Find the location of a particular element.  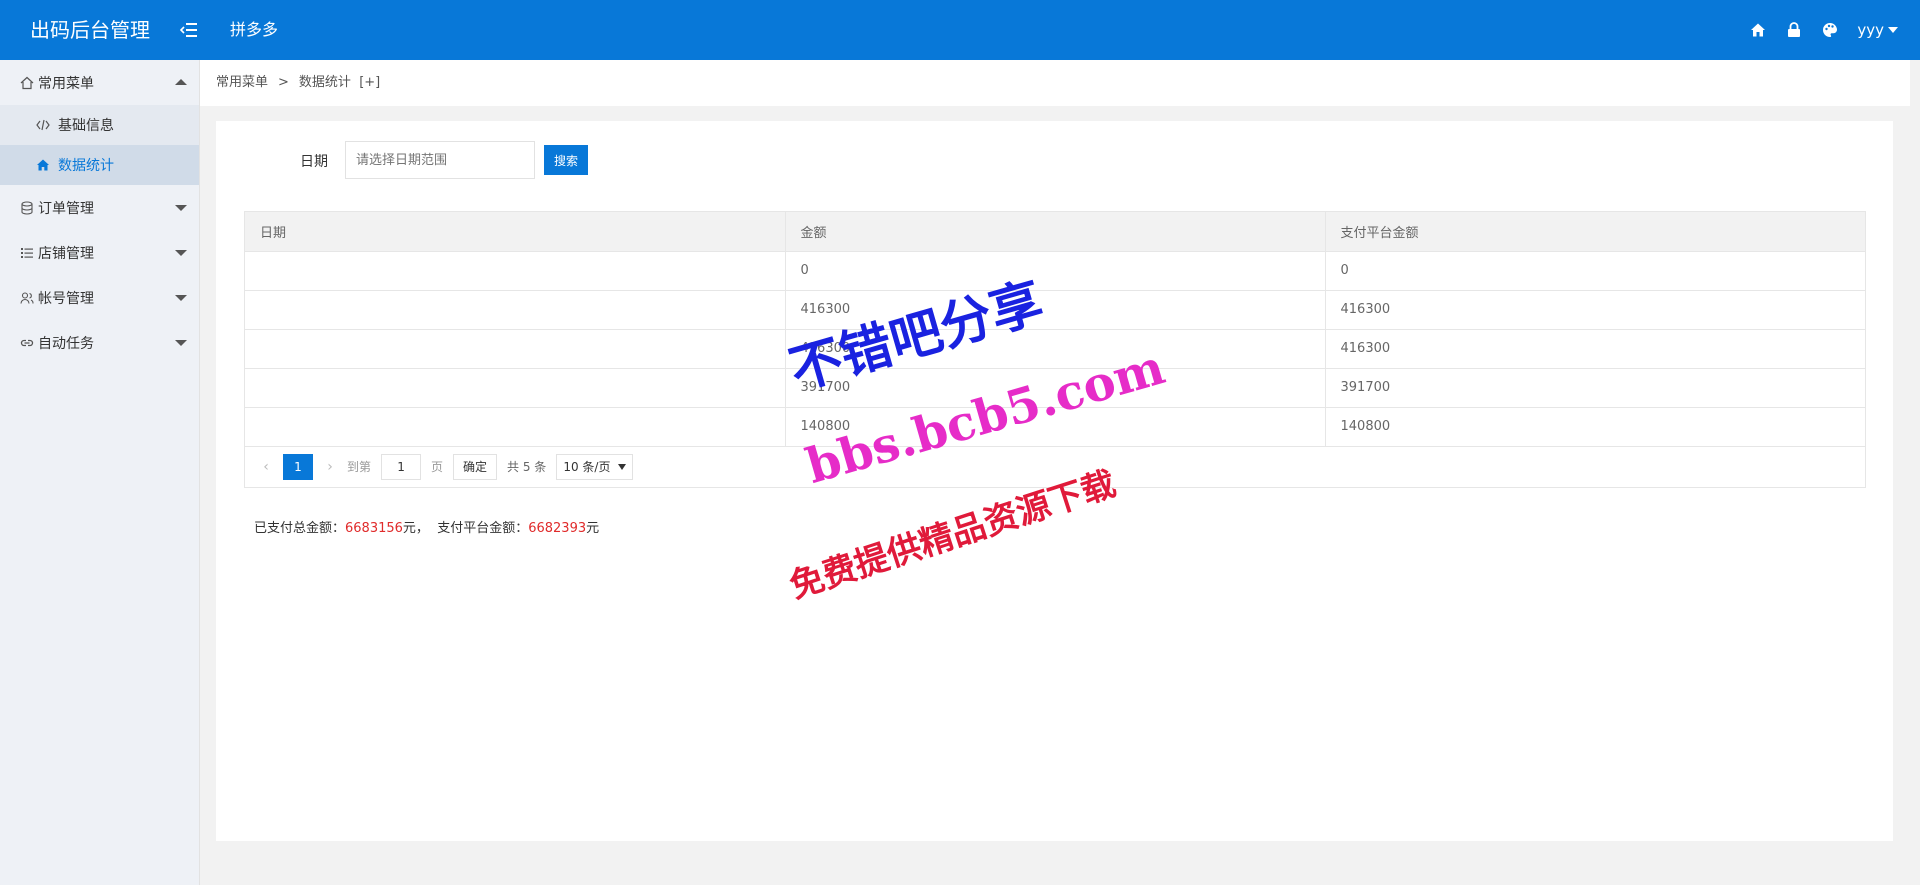

database-icon is located at coordinates (27, 207).